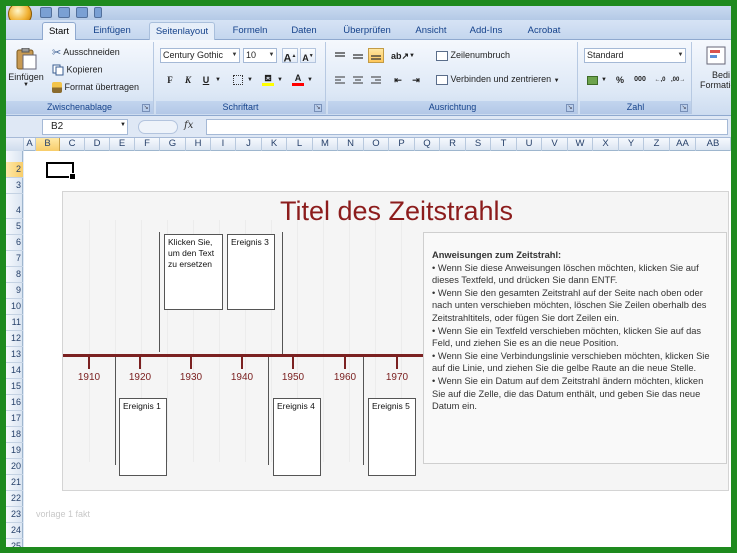 This screenshot has width=737, height=553. I want to click on tab-acrobat: Acrobat, so click(544, 31).